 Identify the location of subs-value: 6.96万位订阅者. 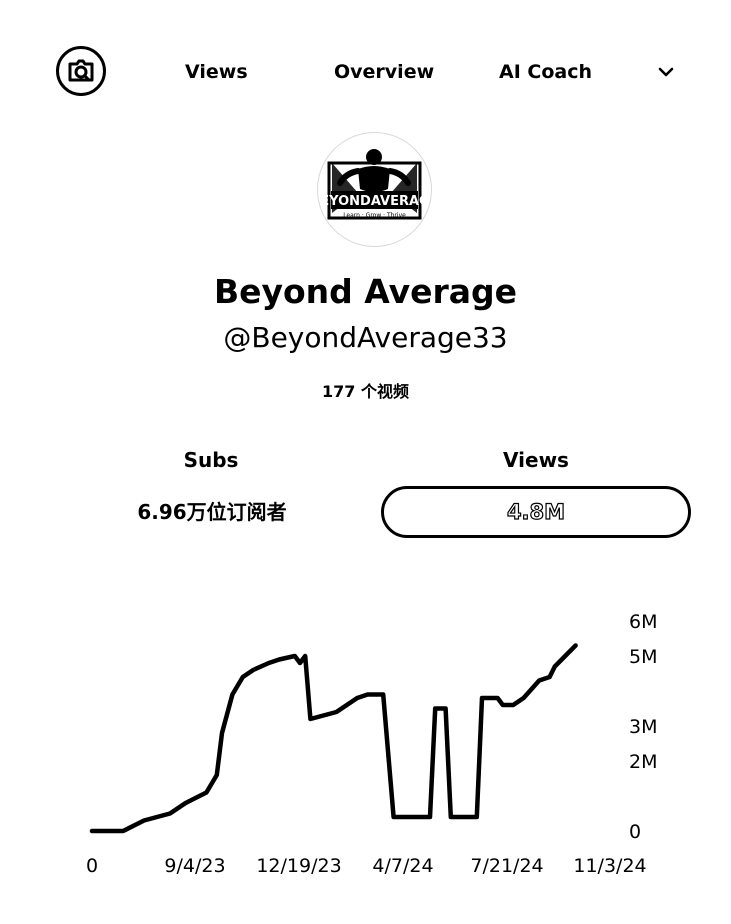
(212, 512).